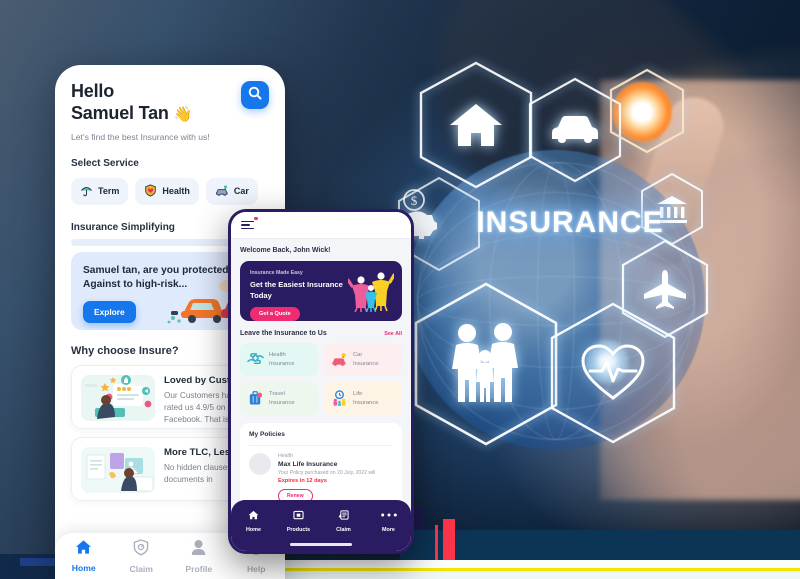 This screenshot has width=800, height=579. What do you see at coordinates (170, 114) in the screenshot?
I see `user-name-row: Samuel Tan 👋` at bounding box center [170, 114].